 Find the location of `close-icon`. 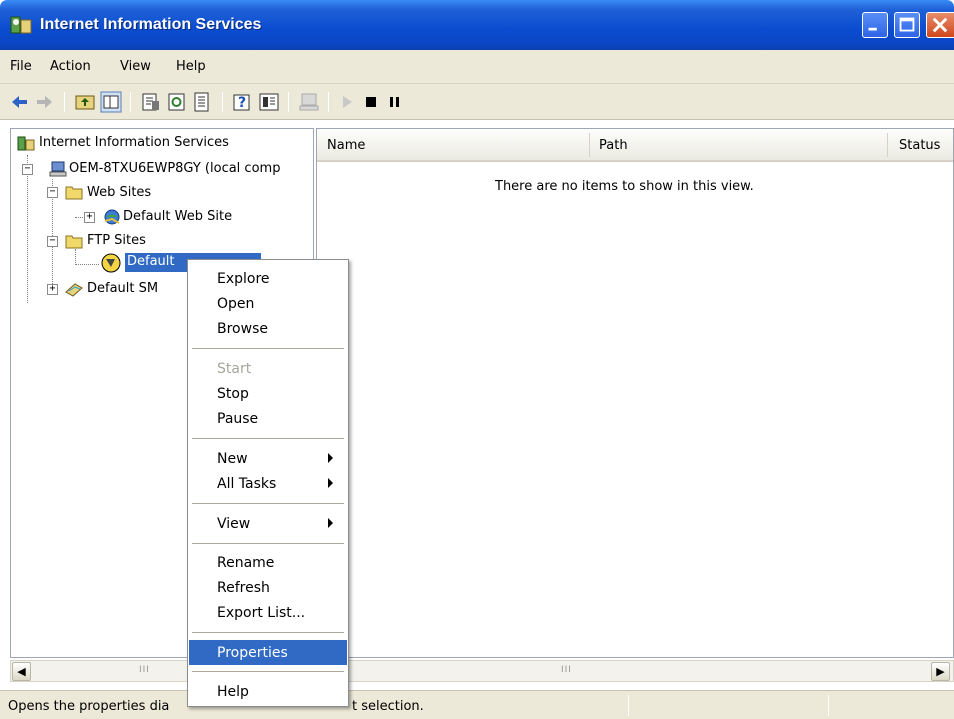

close-icon is located at coordinates (940, 25).